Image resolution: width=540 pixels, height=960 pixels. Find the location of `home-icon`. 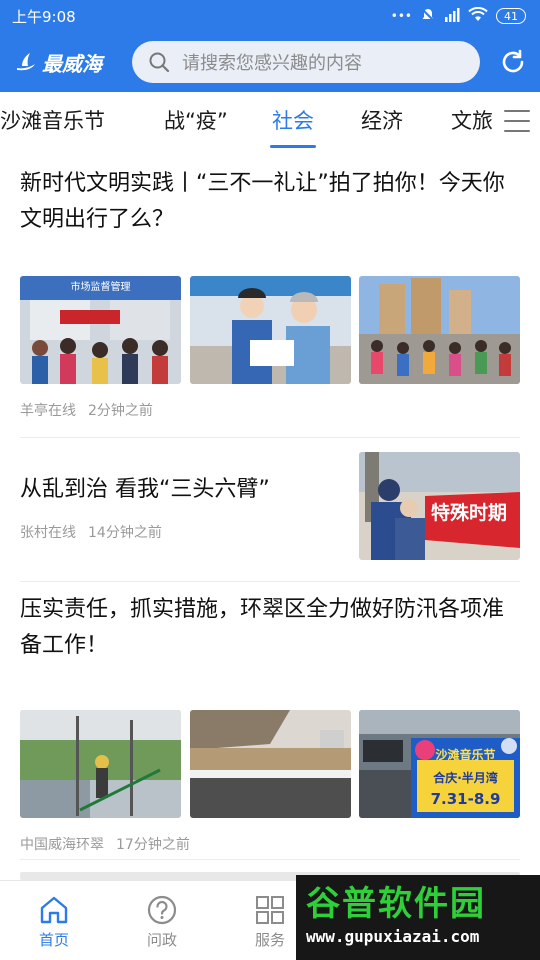

home-icon is located at coordinates (54, 910).